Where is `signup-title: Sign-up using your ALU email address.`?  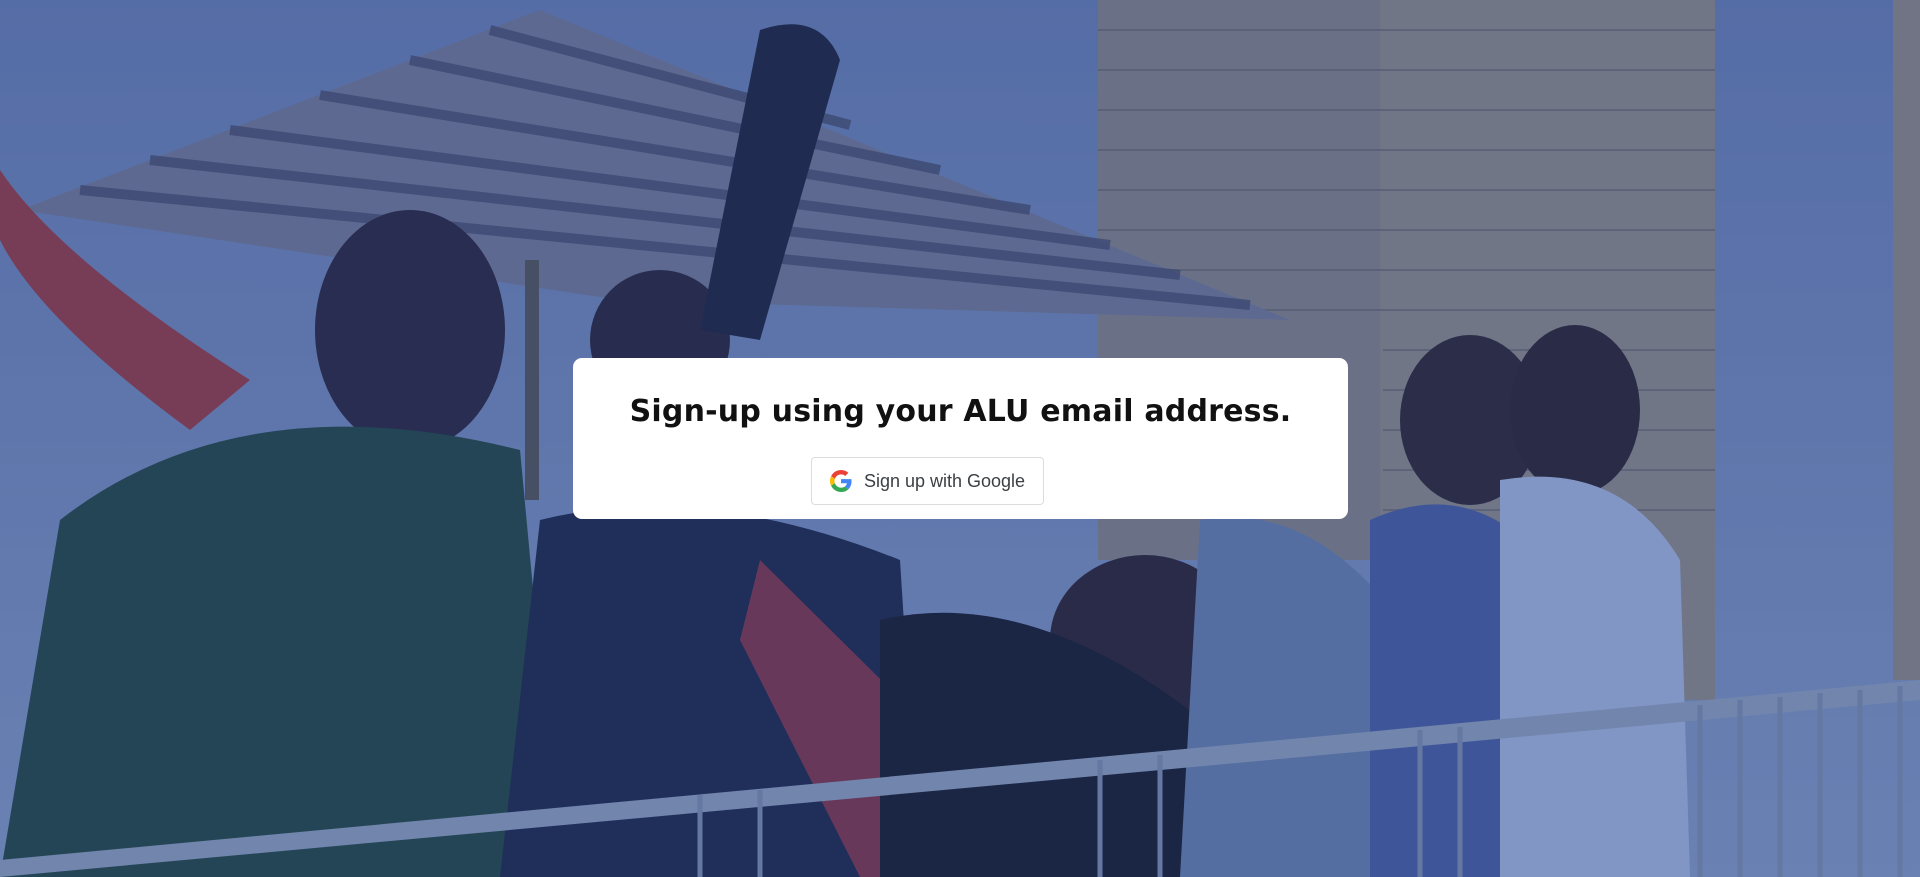
signup-title: Sign-up using your ALU email address. is located at coordinates (960, 411).